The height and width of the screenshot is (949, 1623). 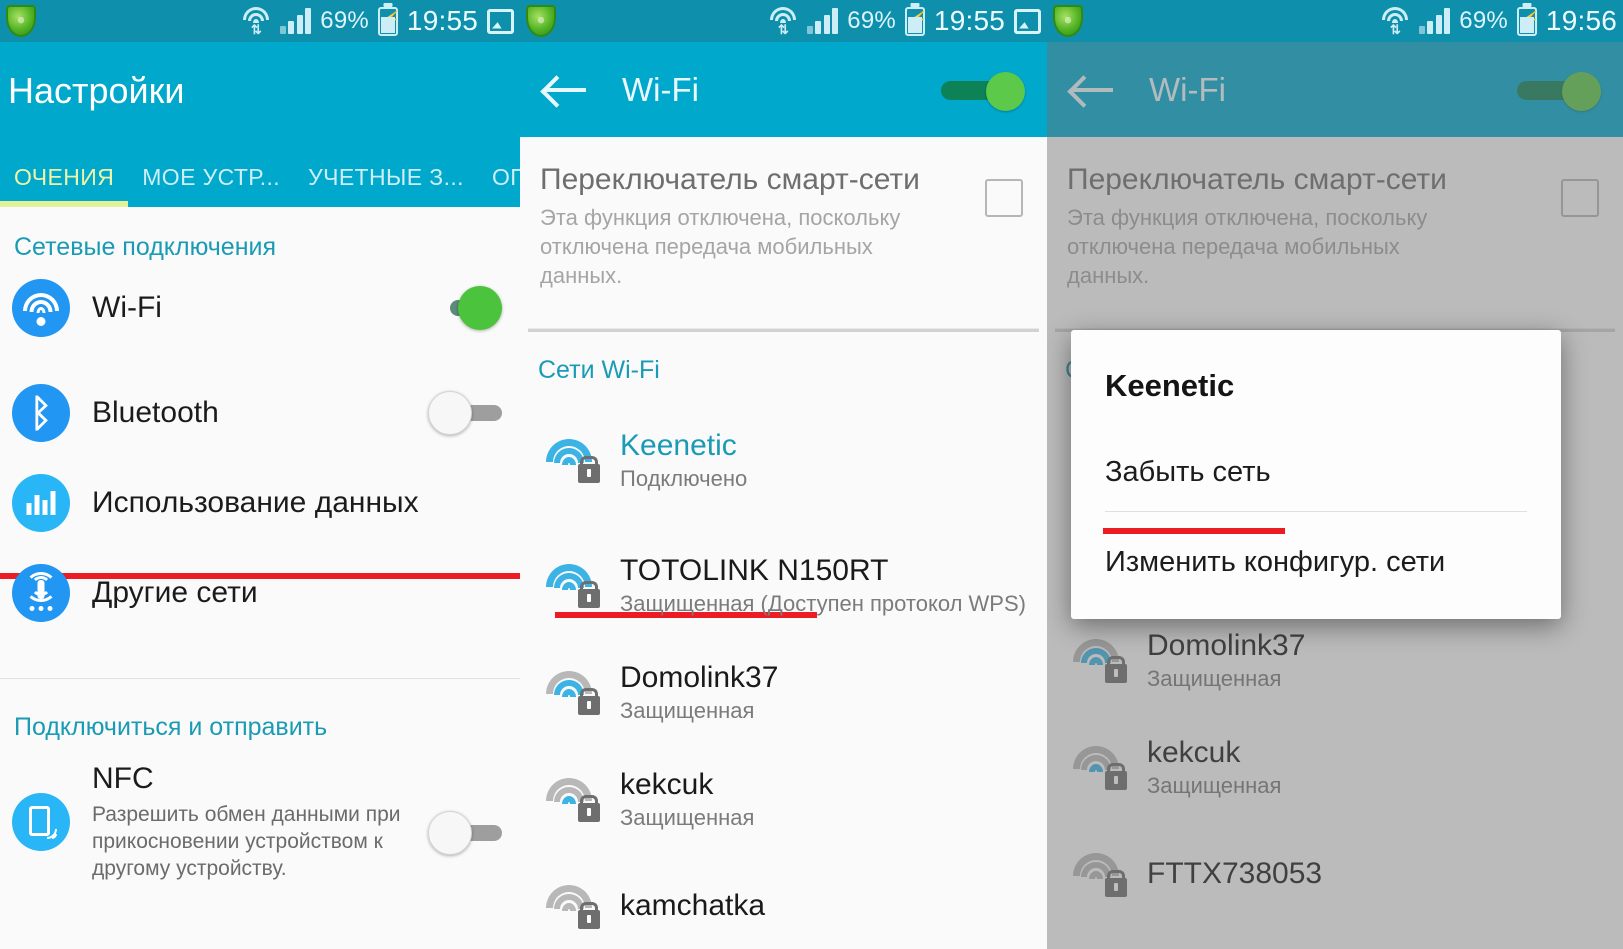 What do you see at coordinates (1581, 20) in the screenshot?
I see `clock-right: 19:56` at bounding box center [1581, 20].